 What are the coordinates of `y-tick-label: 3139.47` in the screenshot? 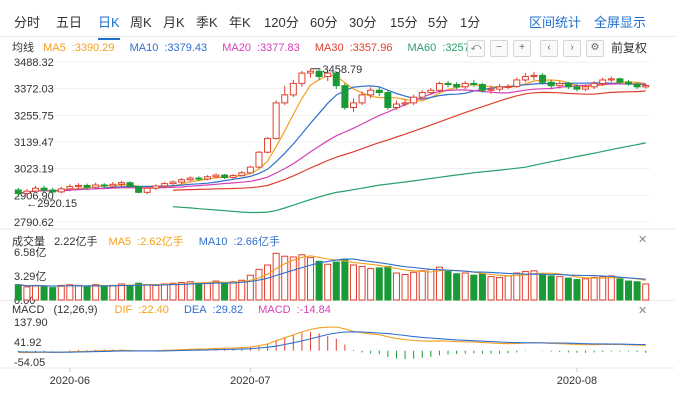 It's located at (34, 143).